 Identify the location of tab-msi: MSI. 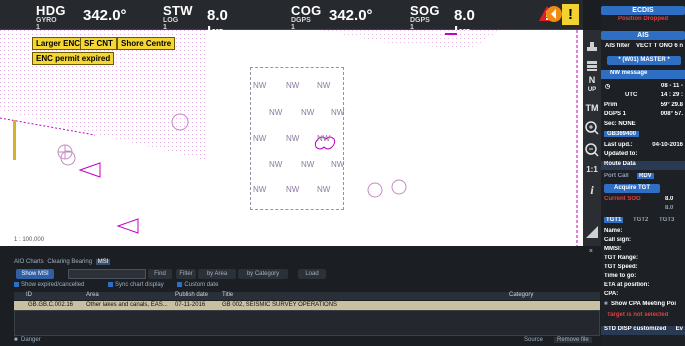
(103, 262).